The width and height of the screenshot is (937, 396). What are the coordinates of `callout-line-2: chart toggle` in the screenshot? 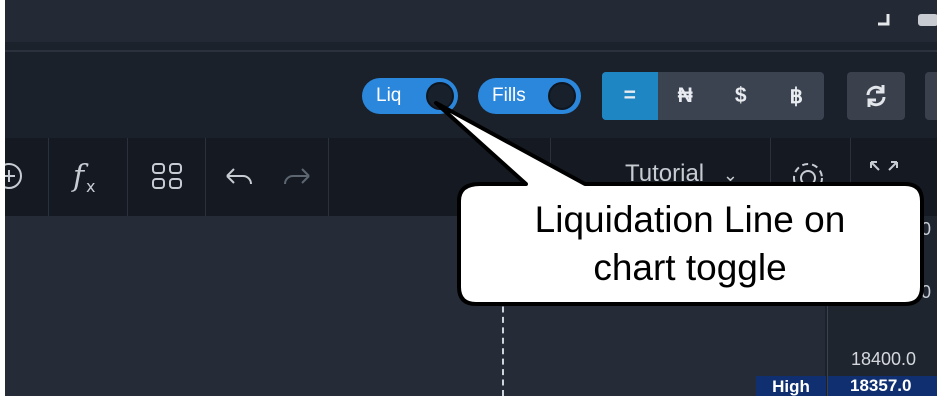 It's located at (690, 267).